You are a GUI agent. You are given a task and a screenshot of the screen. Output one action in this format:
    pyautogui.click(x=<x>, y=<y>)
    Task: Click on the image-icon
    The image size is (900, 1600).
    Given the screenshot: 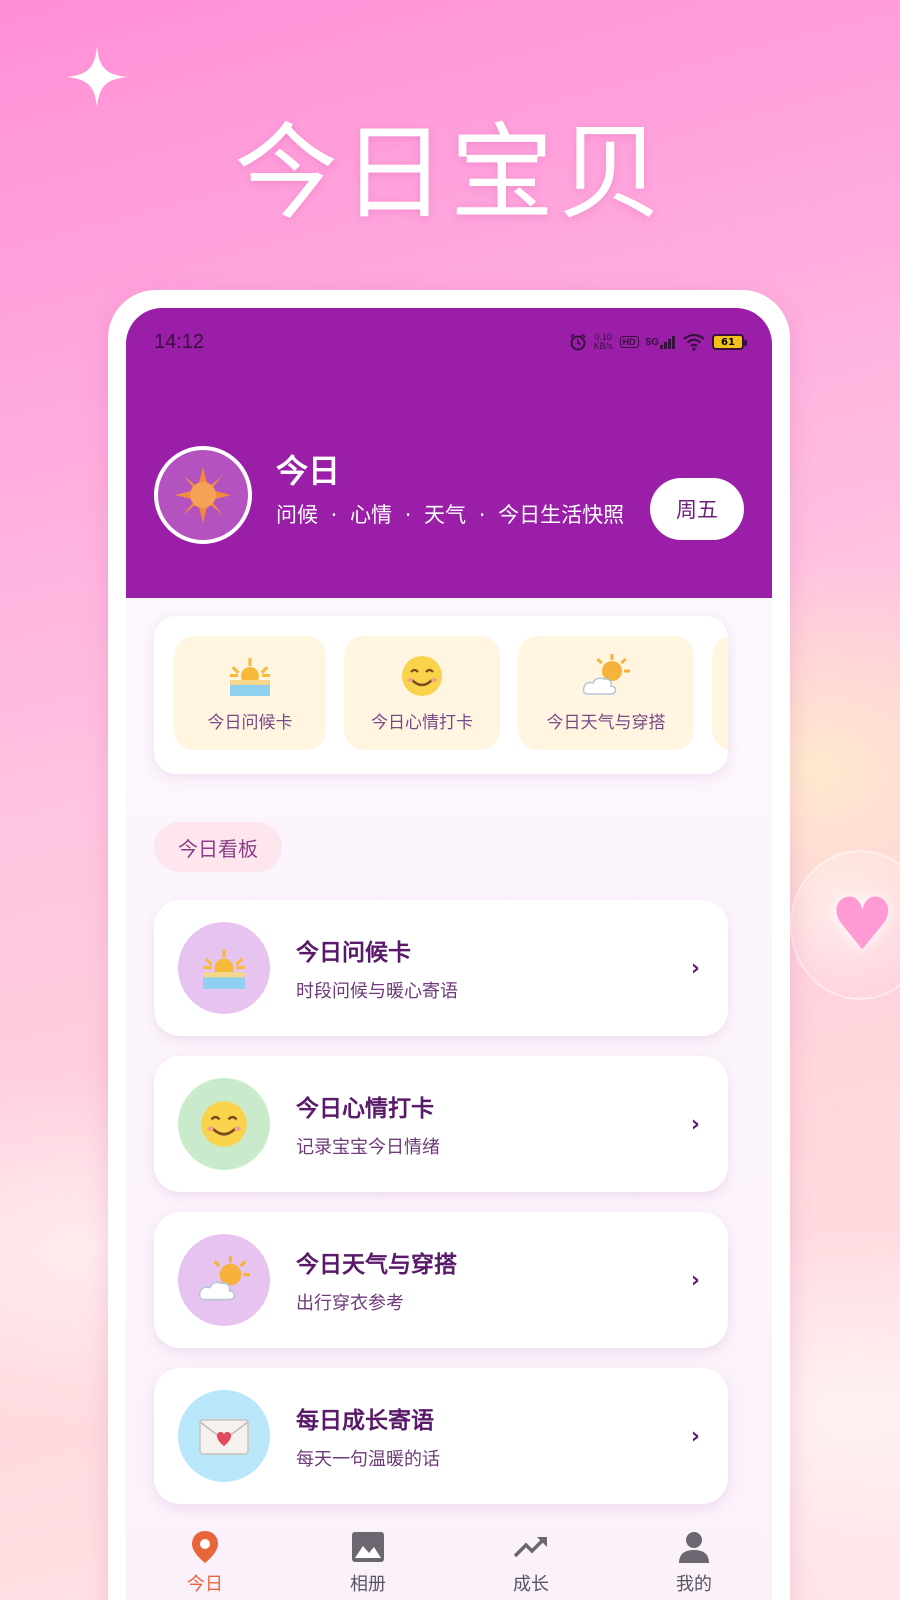 What is the action you would take?
    pyautogui.click(x=368, y=1547)
    